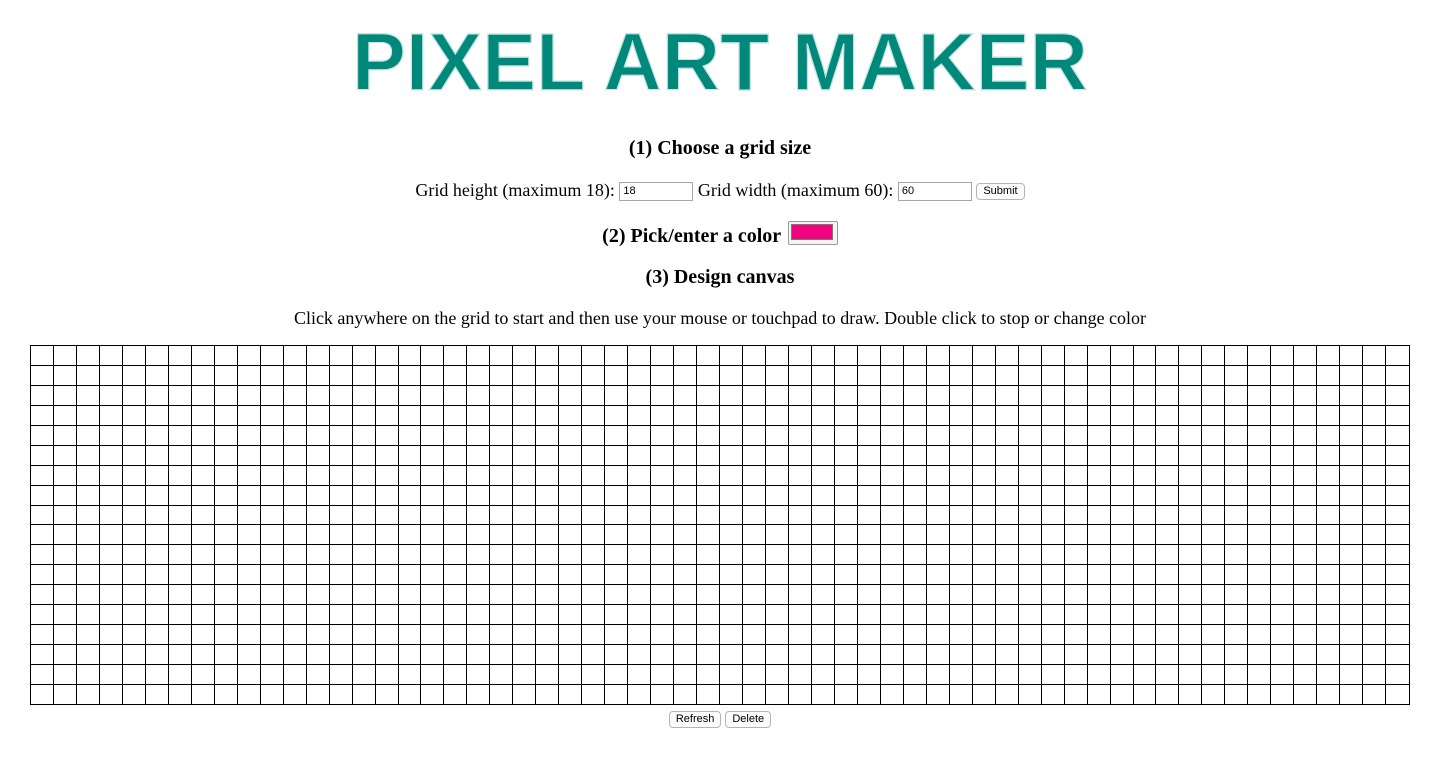  Describe the element at coordinates (695, 719) in the screenshot. I see `refresh-button: Refresh` at that location.